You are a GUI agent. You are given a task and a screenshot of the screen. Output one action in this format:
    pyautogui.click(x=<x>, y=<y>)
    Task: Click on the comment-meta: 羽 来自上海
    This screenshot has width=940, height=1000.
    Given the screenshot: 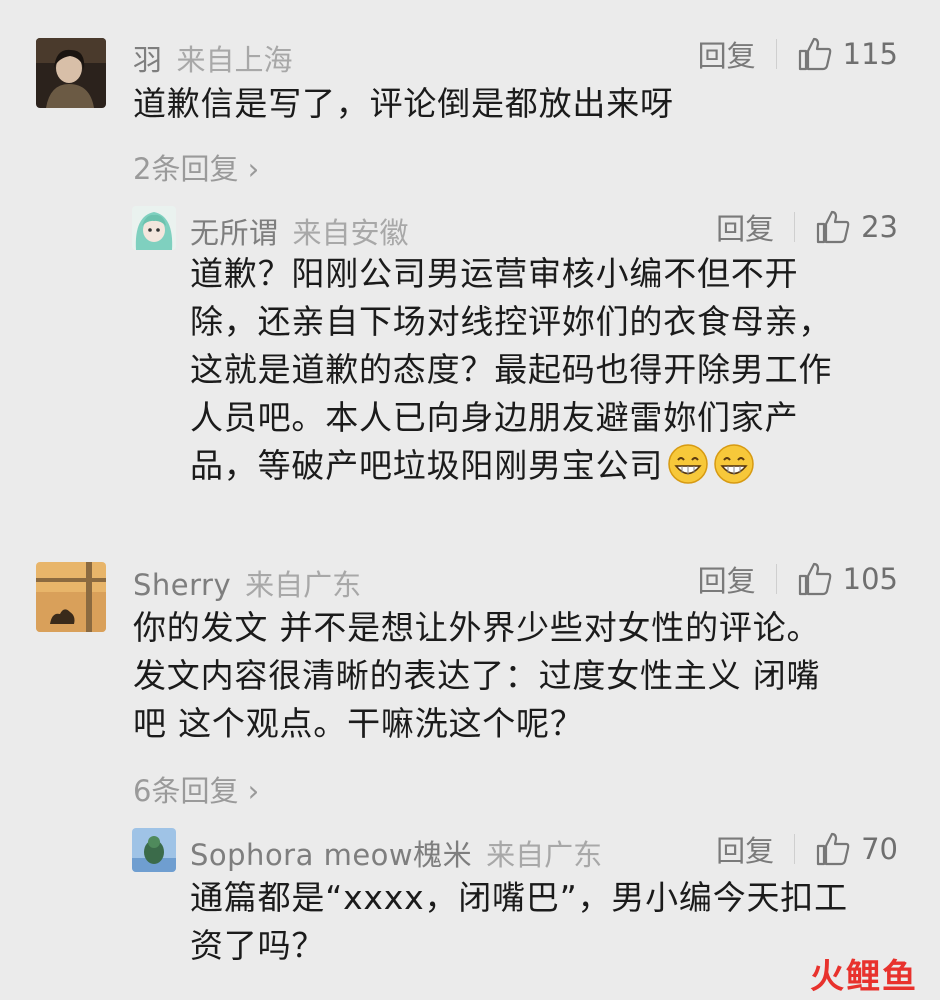 What is the action you would take?
    pyautogui.click(x=213, y=58)
    